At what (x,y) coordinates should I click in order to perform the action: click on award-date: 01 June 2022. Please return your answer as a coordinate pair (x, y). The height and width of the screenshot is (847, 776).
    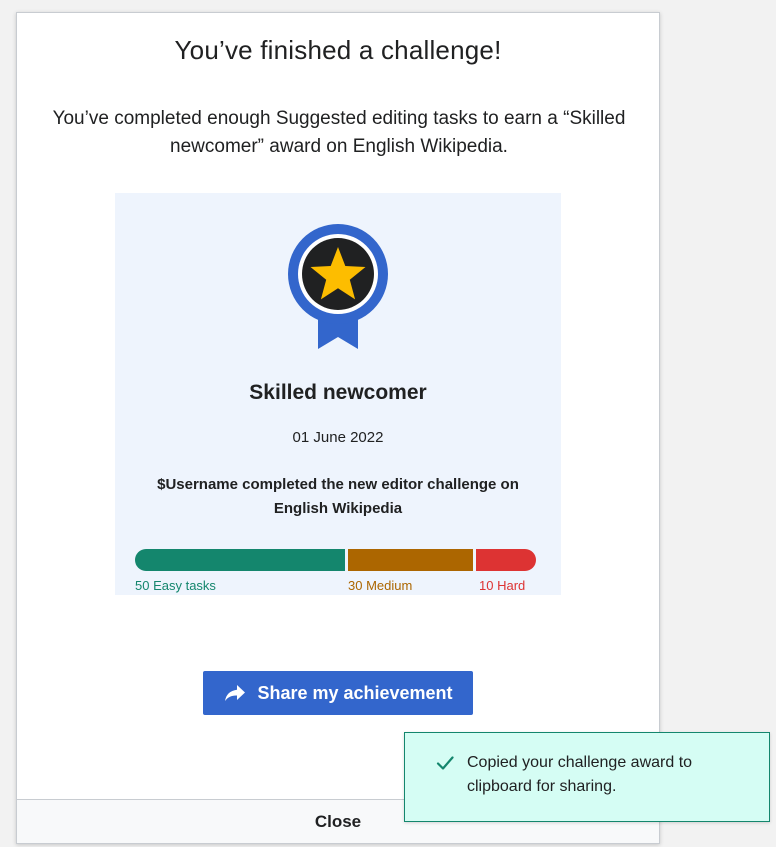
    Looking at the image, I should click on (338, 437).